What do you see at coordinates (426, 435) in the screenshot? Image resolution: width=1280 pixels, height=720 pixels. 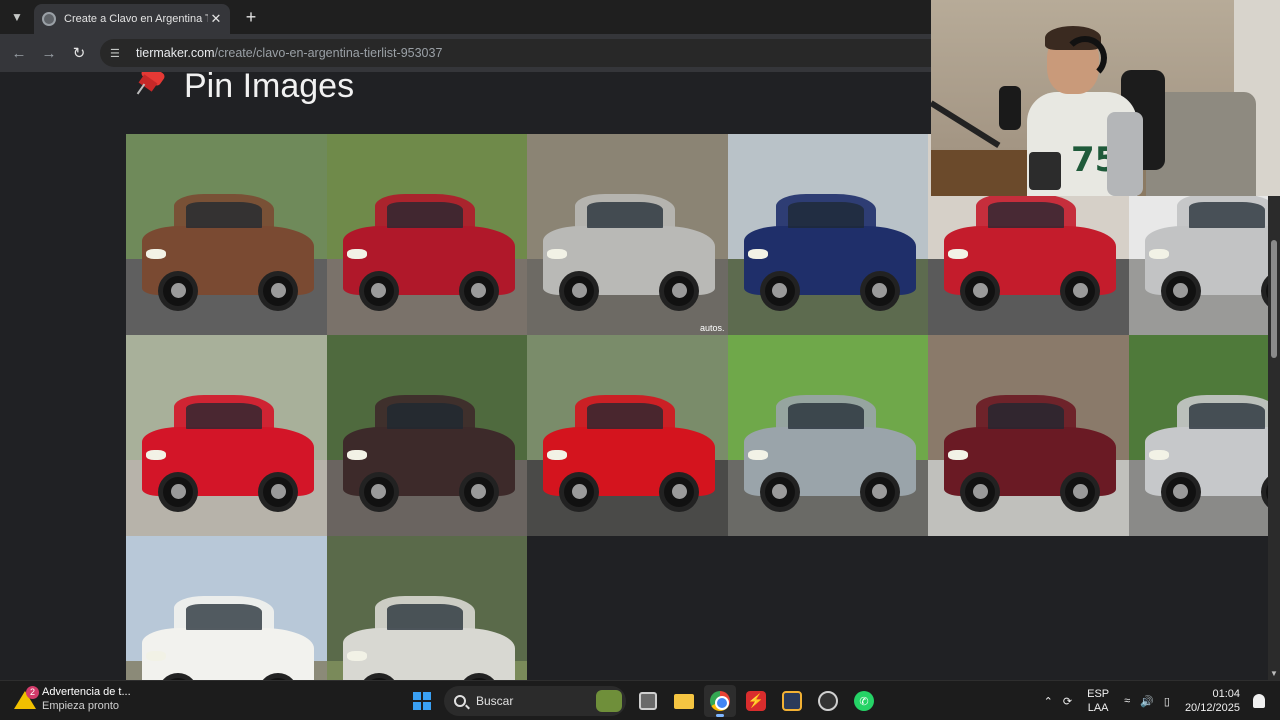 I see `car-image-brown-citroen` at bounding box center [426, 435].